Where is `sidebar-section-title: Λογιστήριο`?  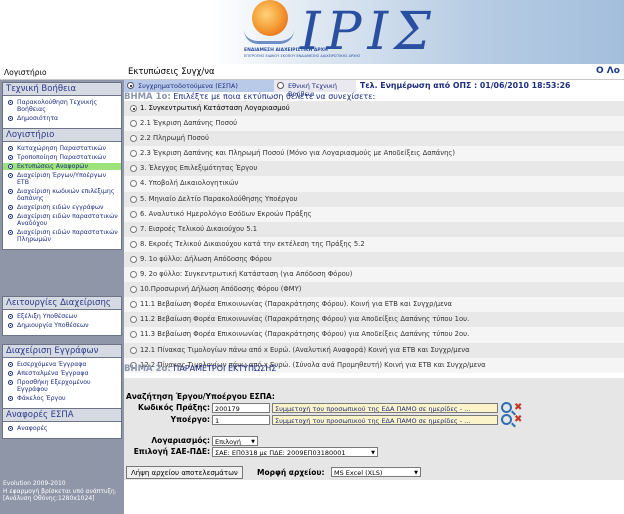
sidebar-section-title: Λογιστήριο is located at coordinates (62, 135).